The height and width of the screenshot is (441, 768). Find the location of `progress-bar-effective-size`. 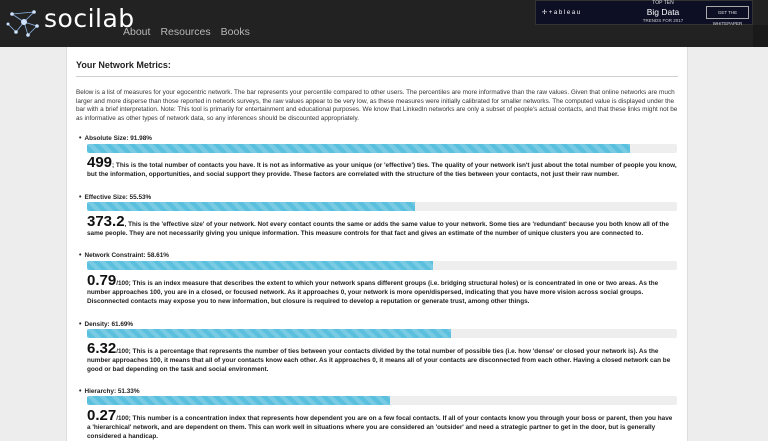

progress-bar-effective-size is located at coordinates (382, 206).